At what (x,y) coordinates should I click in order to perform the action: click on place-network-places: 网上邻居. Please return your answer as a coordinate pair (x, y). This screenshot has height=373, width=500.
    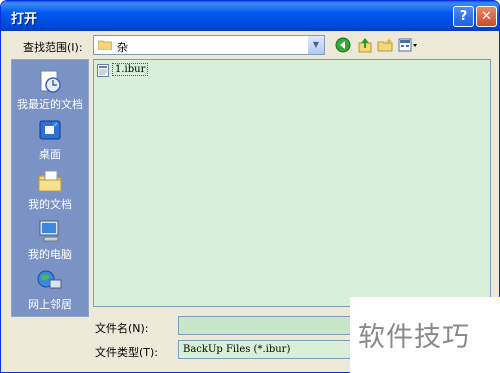
    Looking at the image, I should click on (50, 292).